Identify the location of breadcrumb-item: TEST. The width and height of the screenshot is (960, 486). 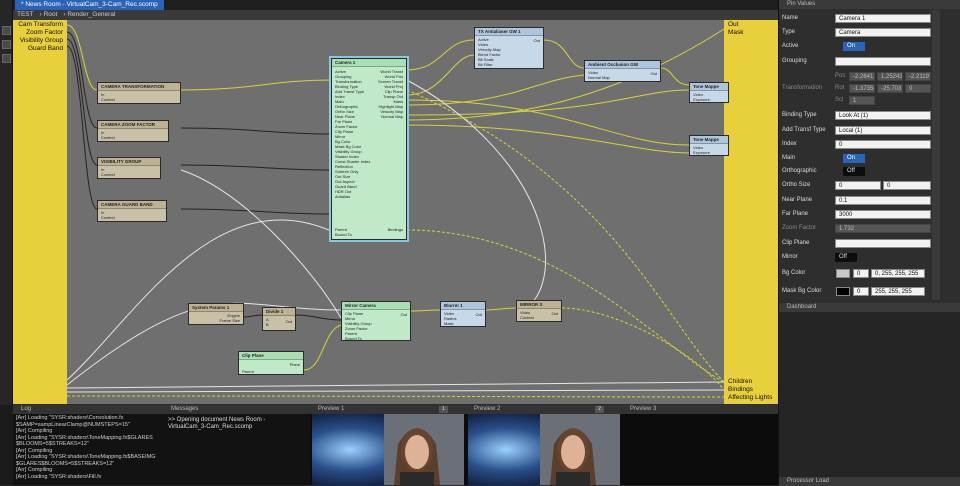
(25, 14).